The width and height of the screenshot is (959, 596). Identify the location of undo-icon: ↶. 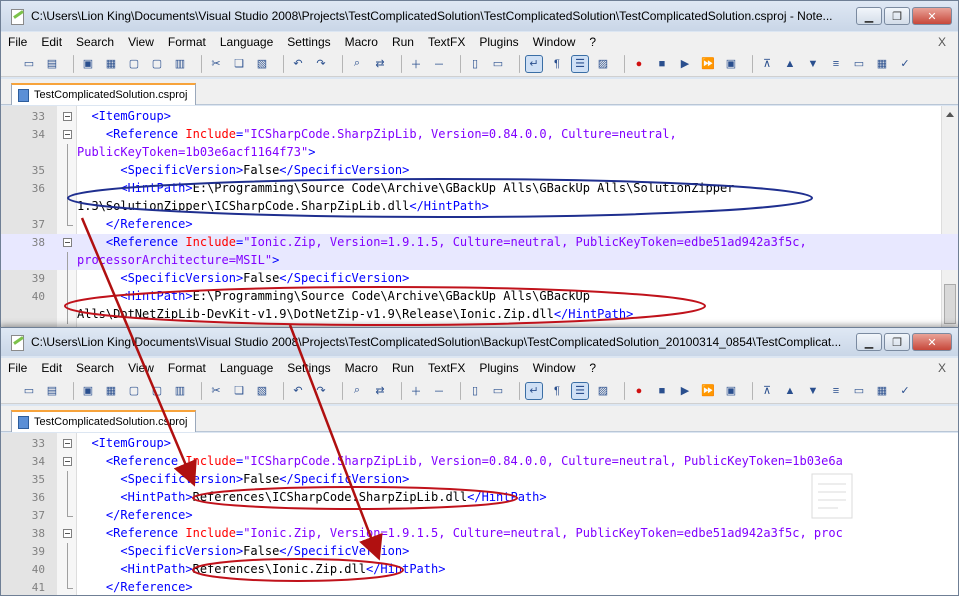
(298, 64).